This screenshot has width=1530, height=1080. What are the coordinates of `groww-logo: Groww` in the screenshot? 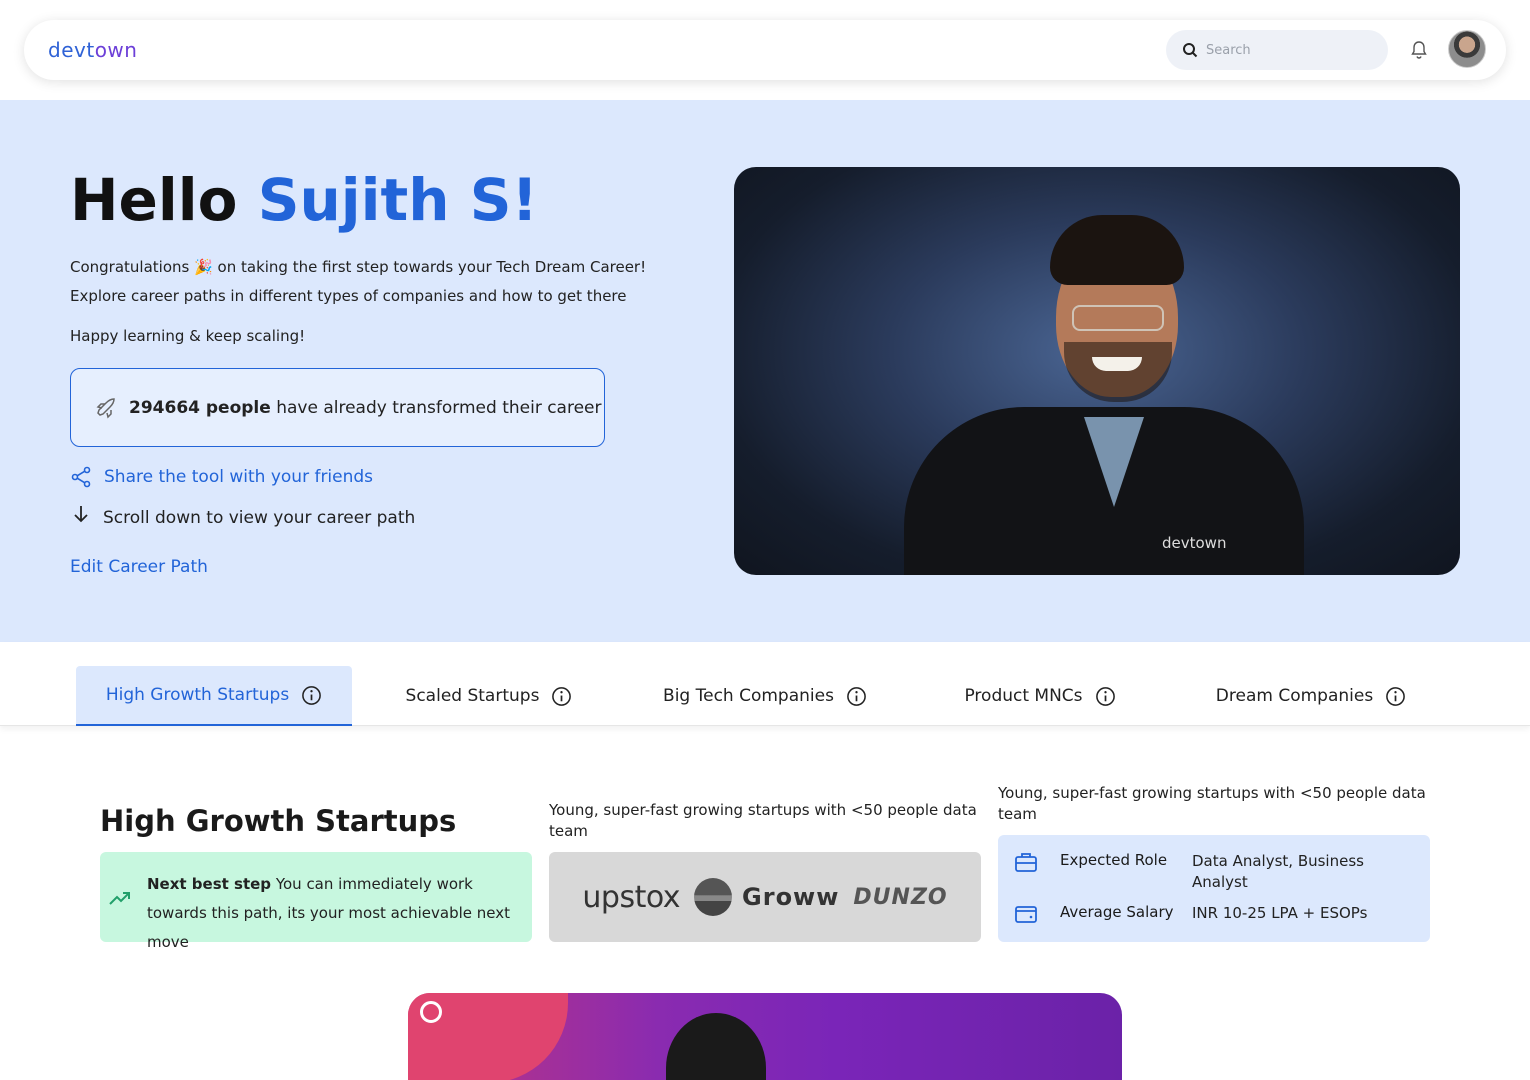 It's located at (766, 897).